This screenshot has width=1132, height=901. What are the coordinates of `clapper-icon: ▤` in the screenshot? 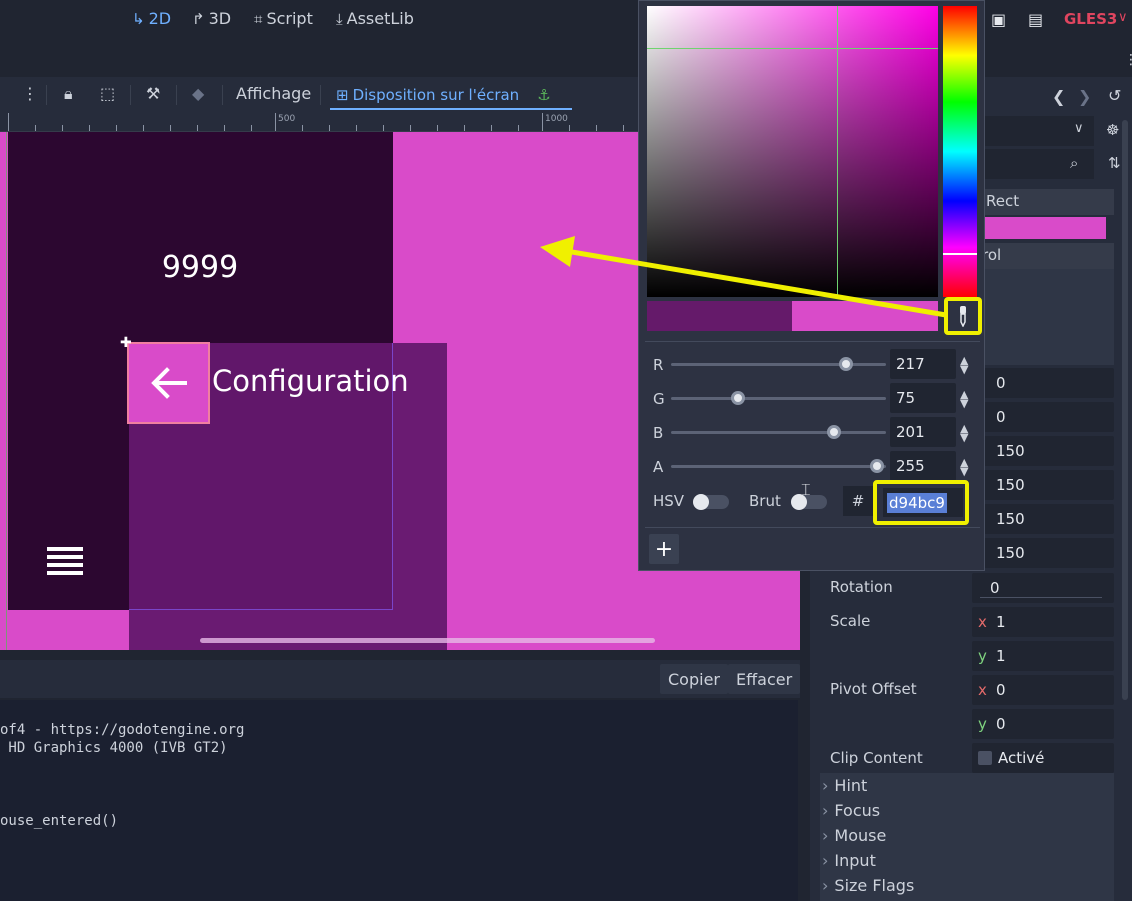 It's located at (1035, 19).